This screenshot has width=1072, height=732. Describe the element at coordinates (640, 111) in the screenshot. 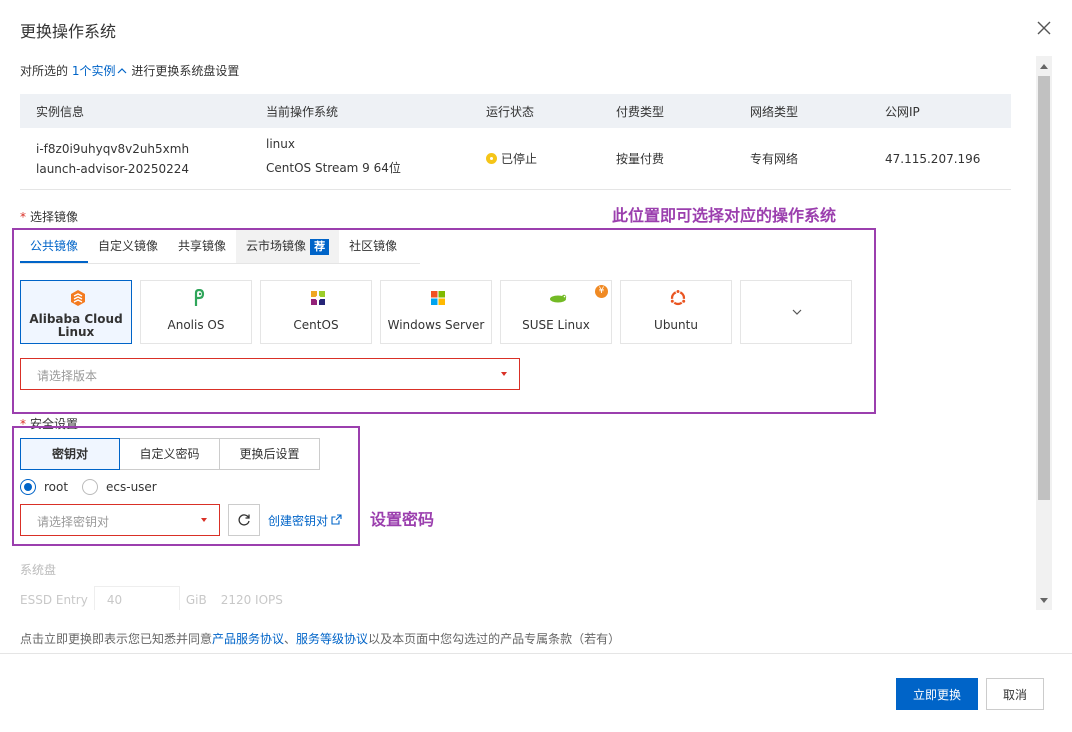

I see `col-billing: 付费类型` at that location.